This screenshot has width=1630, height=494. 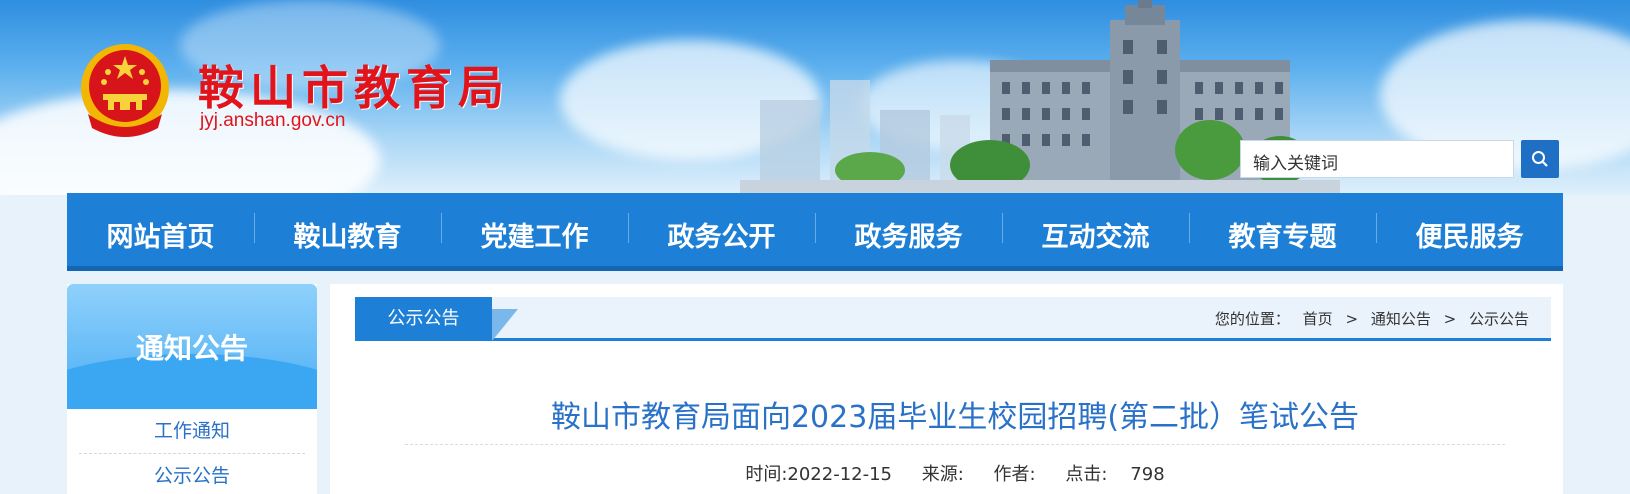 I want to click on search-icon, so click(x=1540, y=159).